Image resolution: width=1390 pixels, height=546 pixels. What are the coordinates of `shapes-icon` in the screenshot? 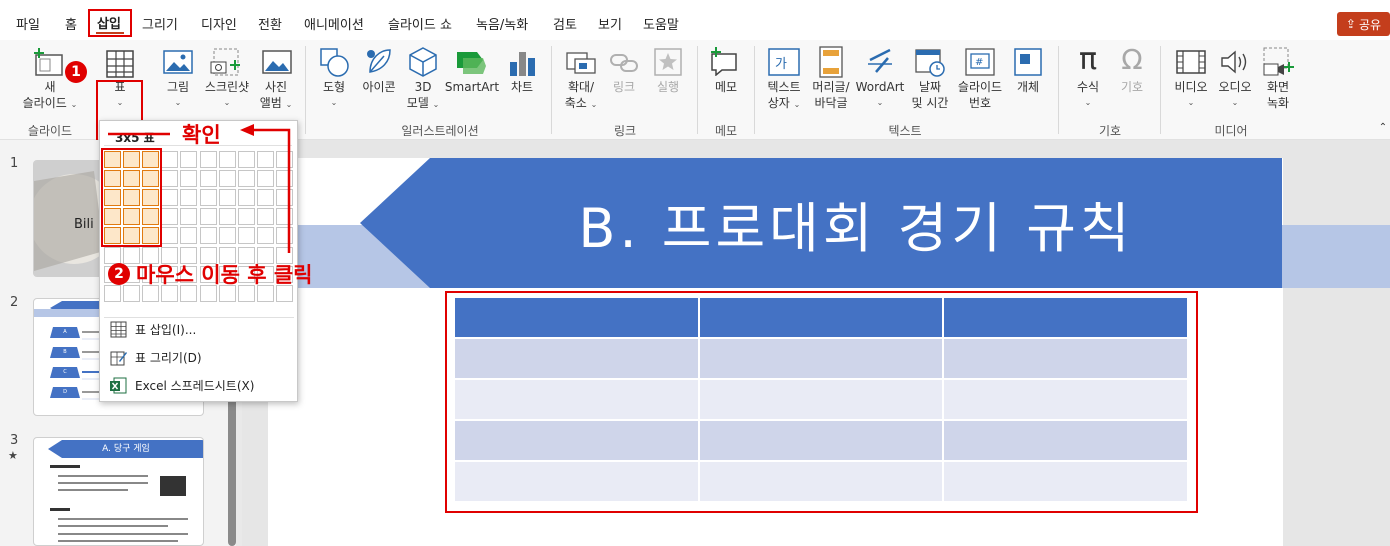 It's located at (334, 62).